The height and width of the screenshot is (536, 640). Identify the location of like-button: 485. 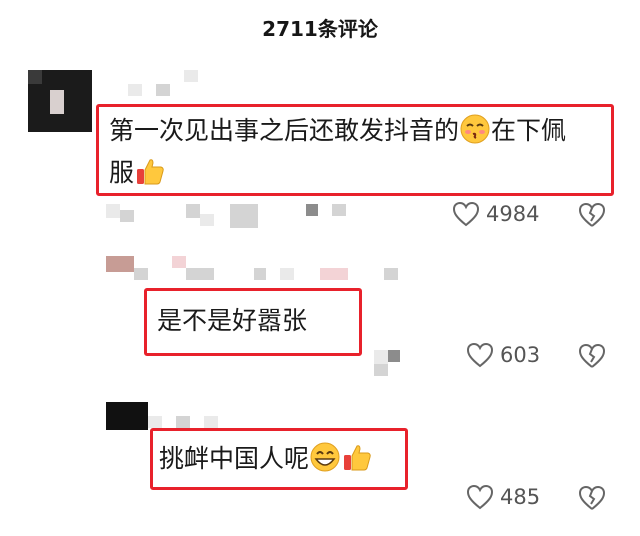
(503, 497).